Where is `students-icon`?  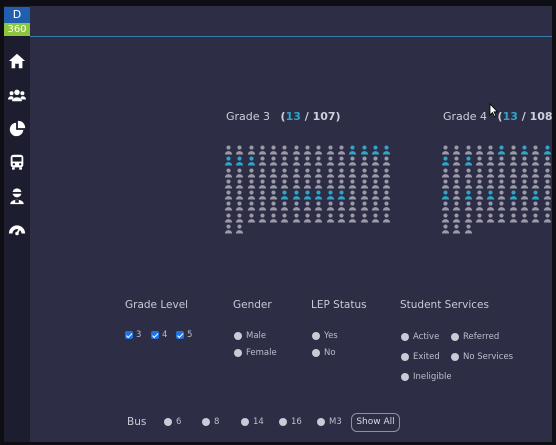 students-icon is located at coordinates (17, 95).